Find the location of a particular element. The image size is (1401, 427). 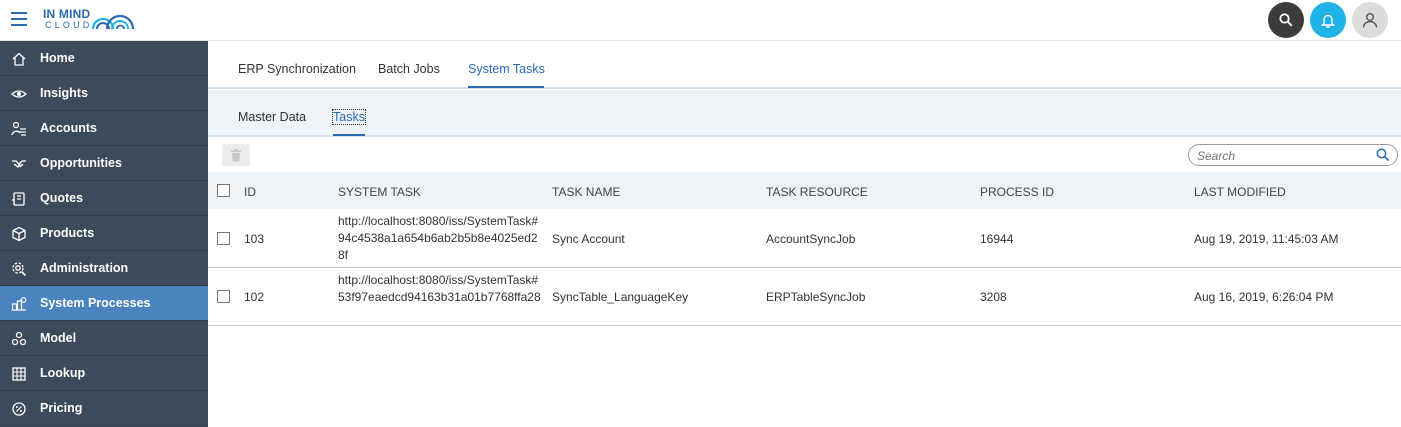

tab-erp-synchronization: ERP Synchronization is located at coordinates (297, 69).